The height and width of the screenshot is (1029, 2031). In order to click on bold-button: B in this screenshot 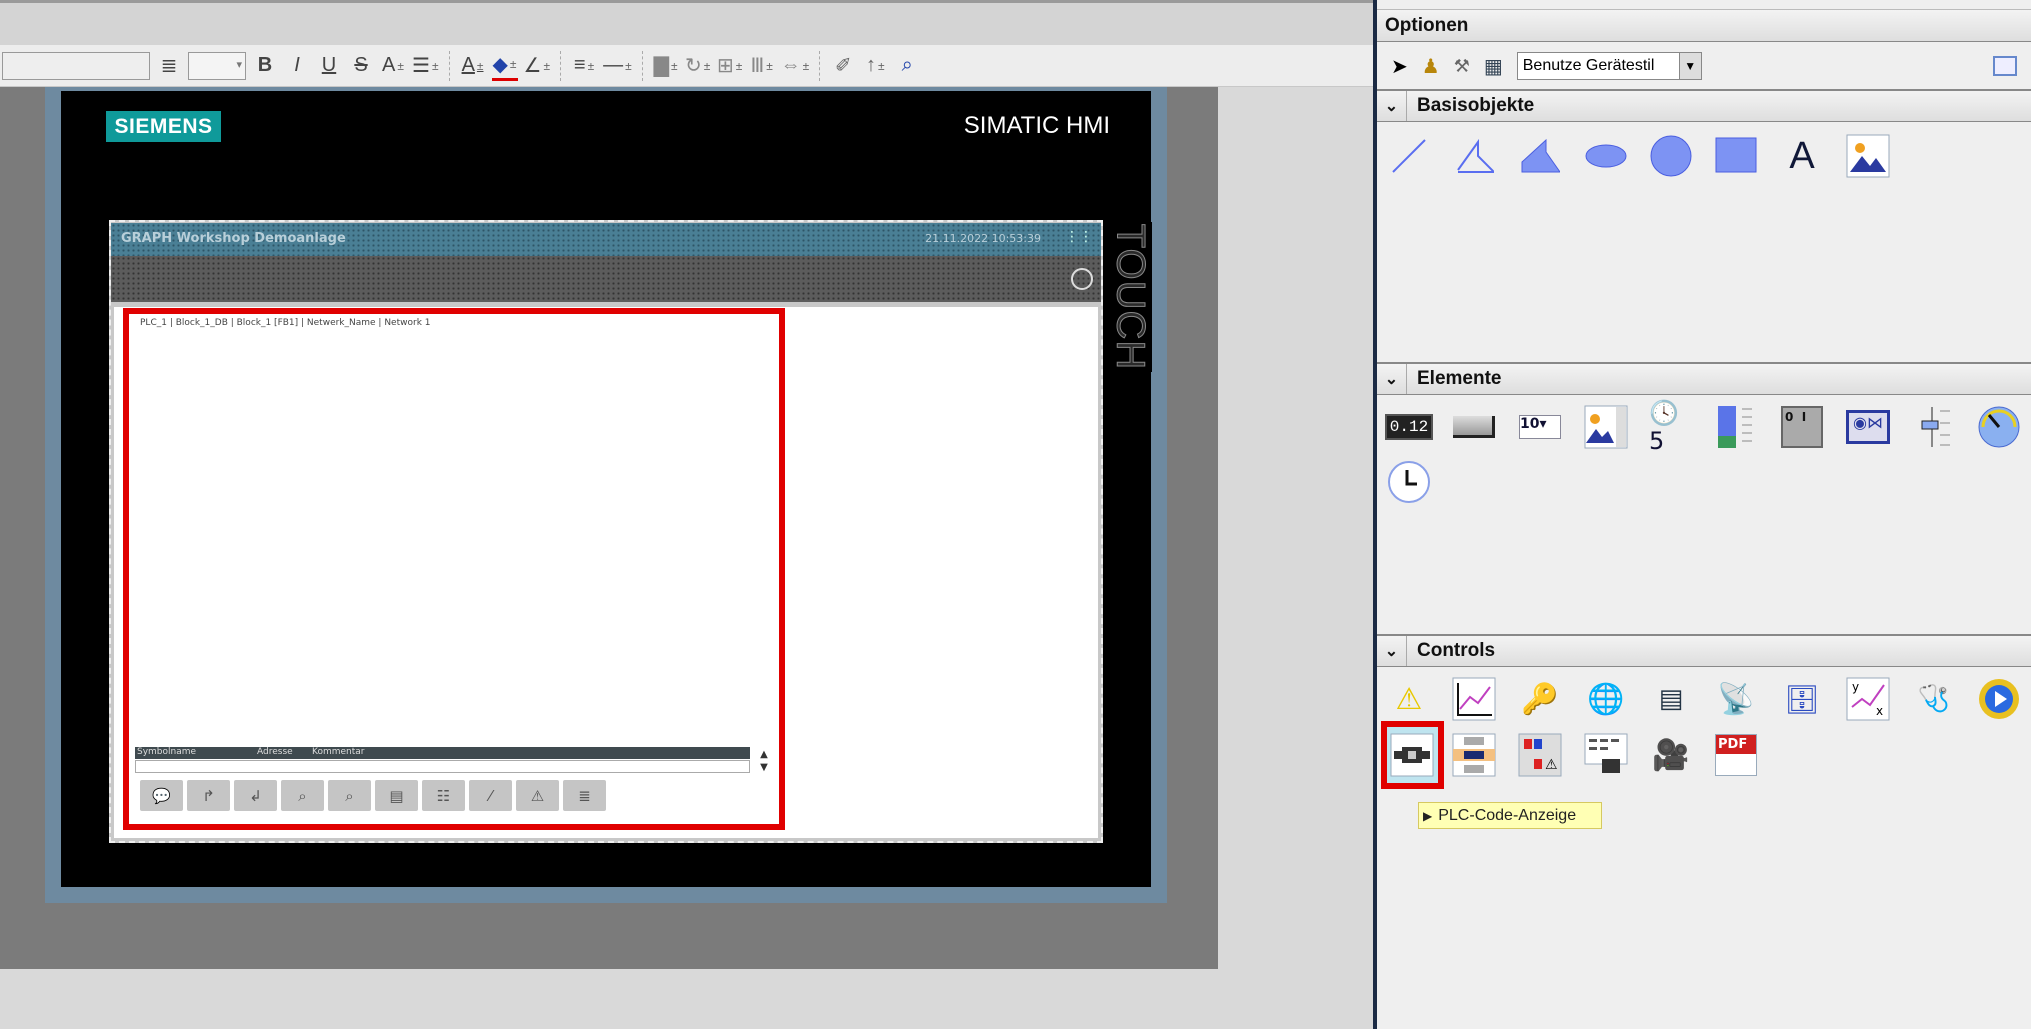, I will do `click(265, 66)`.